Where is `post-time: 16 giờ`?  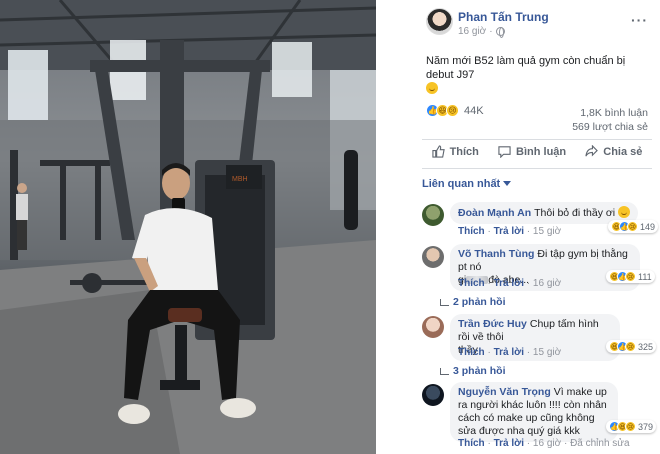
post-time: 16 giờ is located at coordinates (472, 31).